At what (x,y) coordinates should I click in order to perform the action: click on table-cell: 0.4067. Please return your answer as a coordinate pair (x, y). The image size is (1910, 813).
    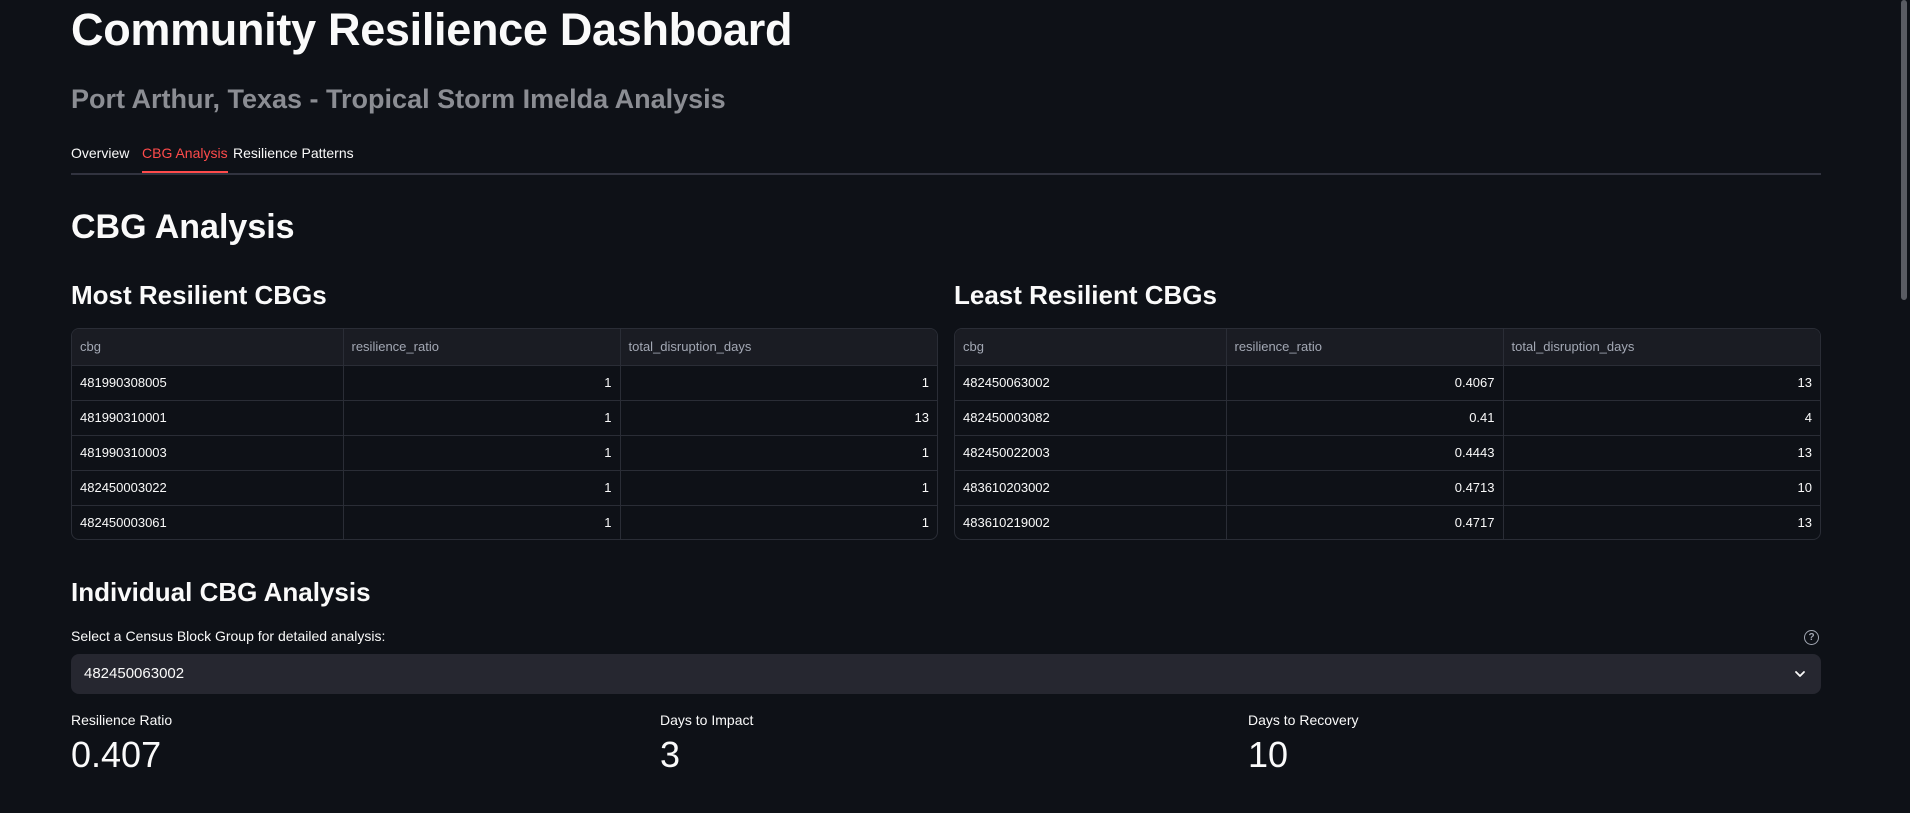
    Looking at the image, I should click on (1365, 383).